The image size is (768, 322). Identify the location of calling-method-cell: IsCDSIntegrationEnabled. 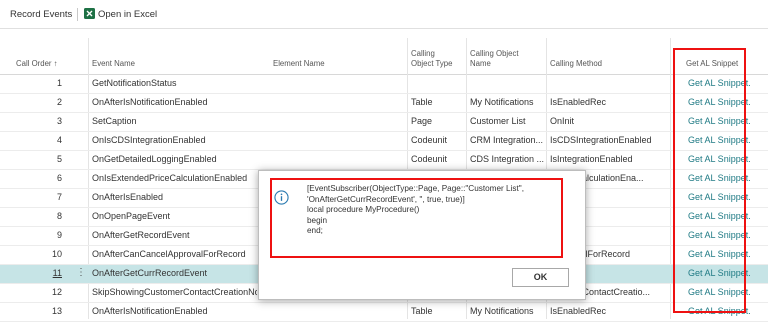
(601, 140).